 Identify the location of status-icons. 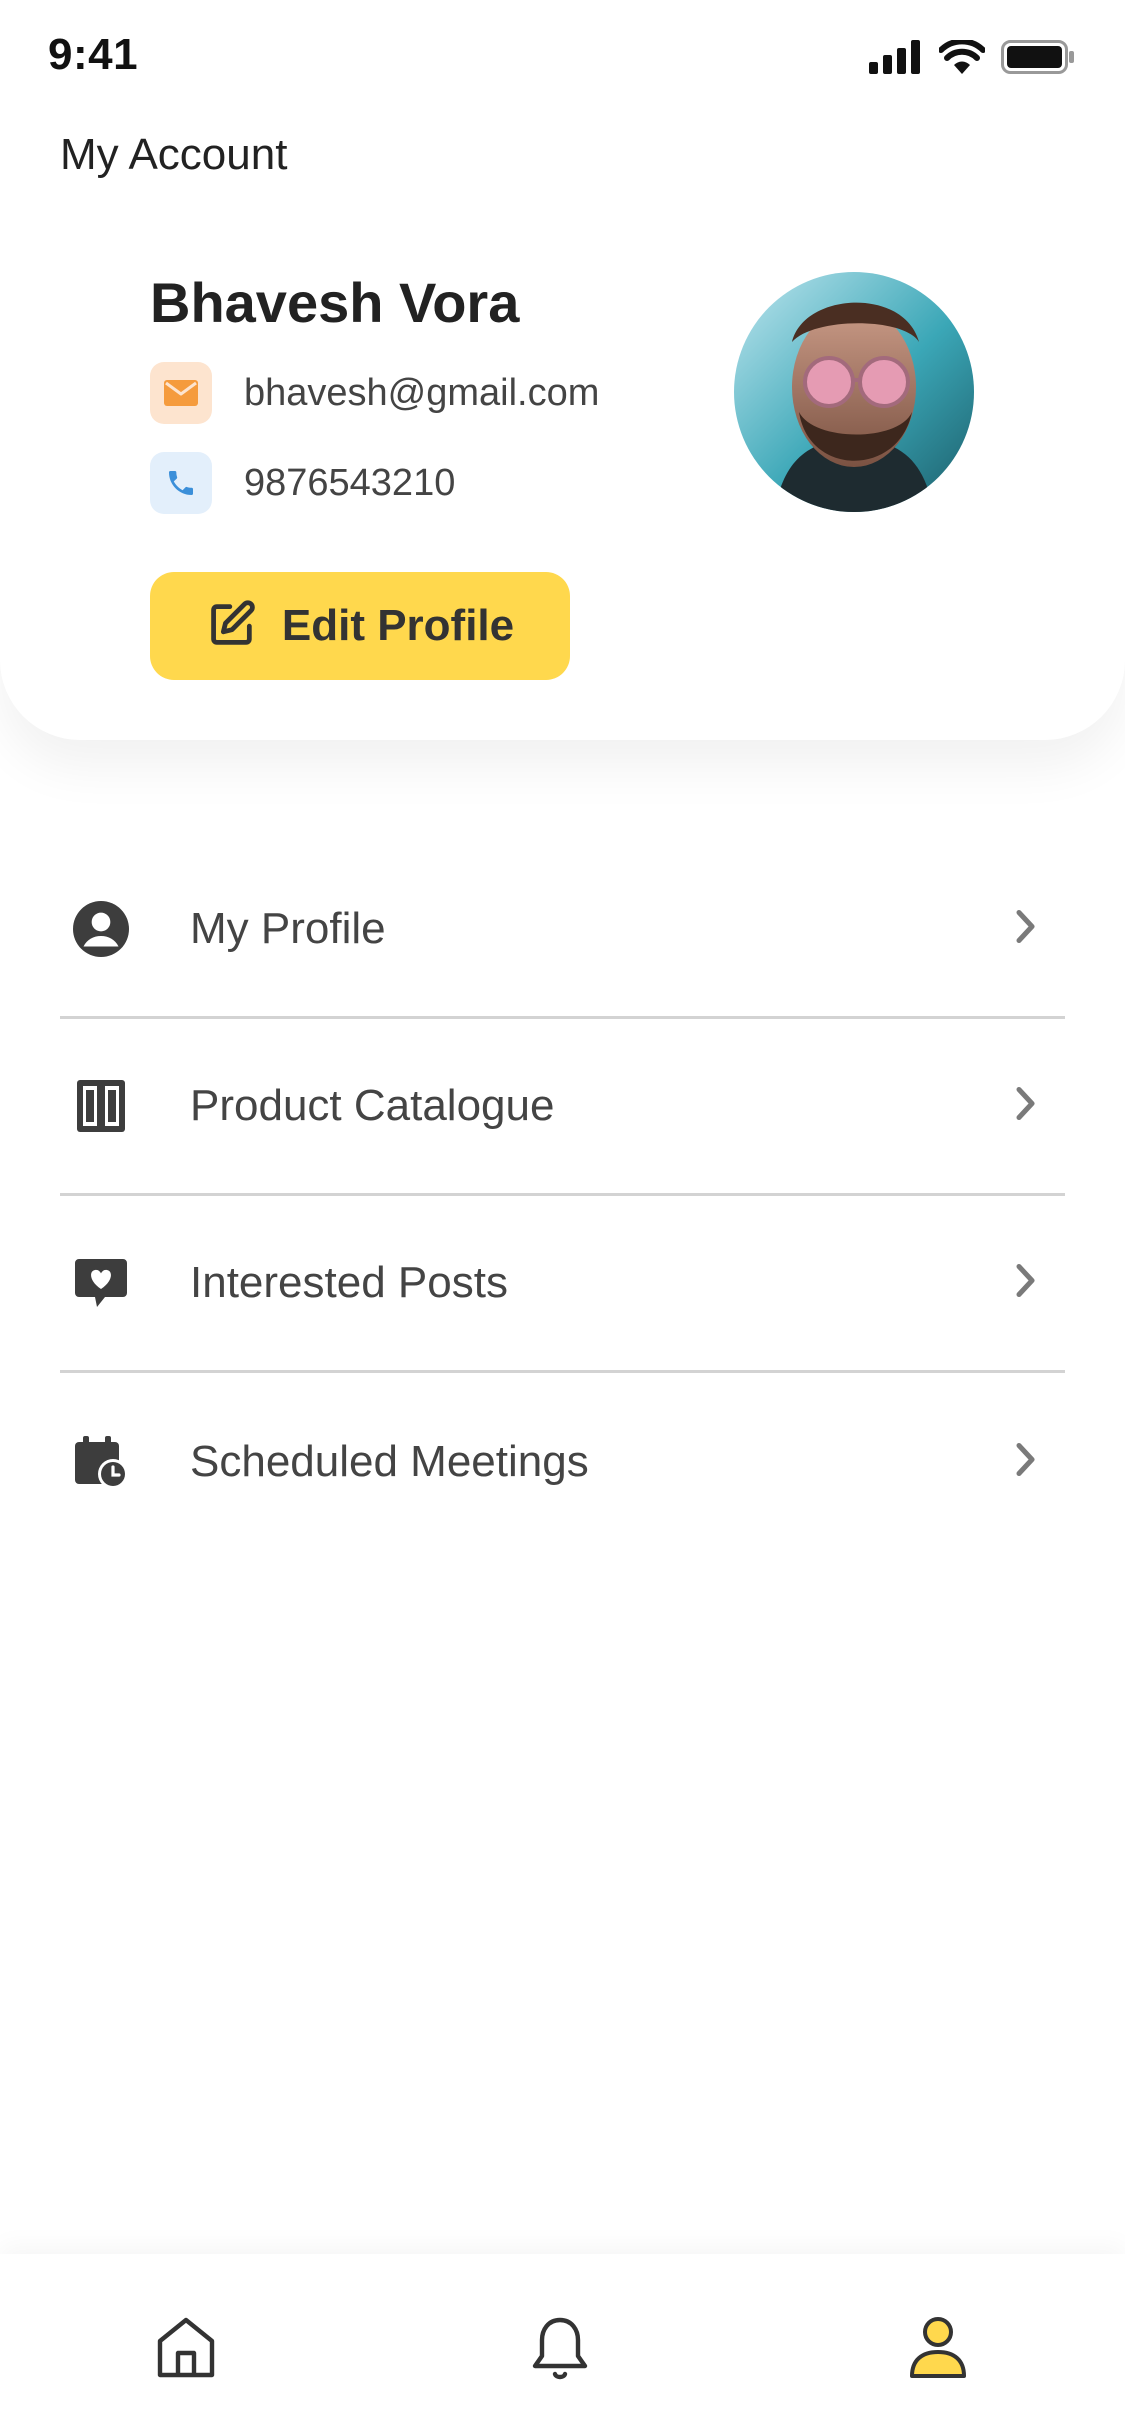
(972, 57).